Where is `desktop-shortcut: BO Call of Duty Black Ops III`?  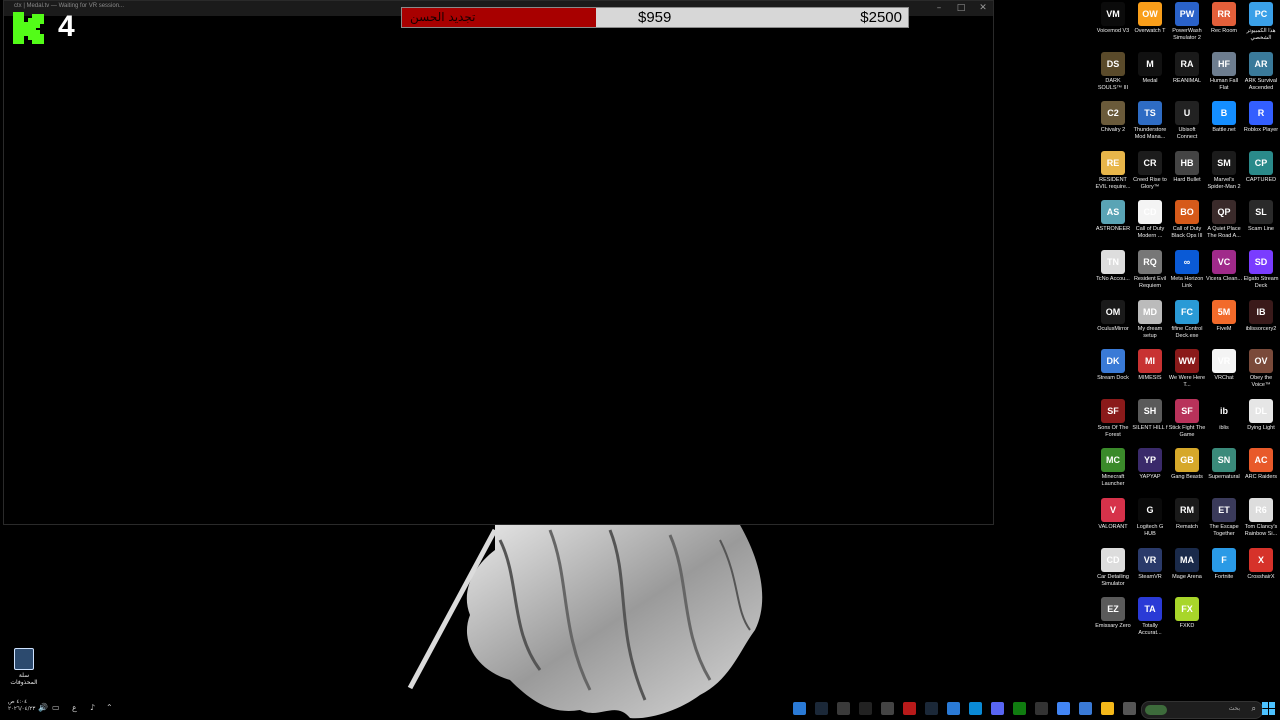
desktop-shortcut: BO Call of Duty Black Ops III is located at coordinates (1187, 224).